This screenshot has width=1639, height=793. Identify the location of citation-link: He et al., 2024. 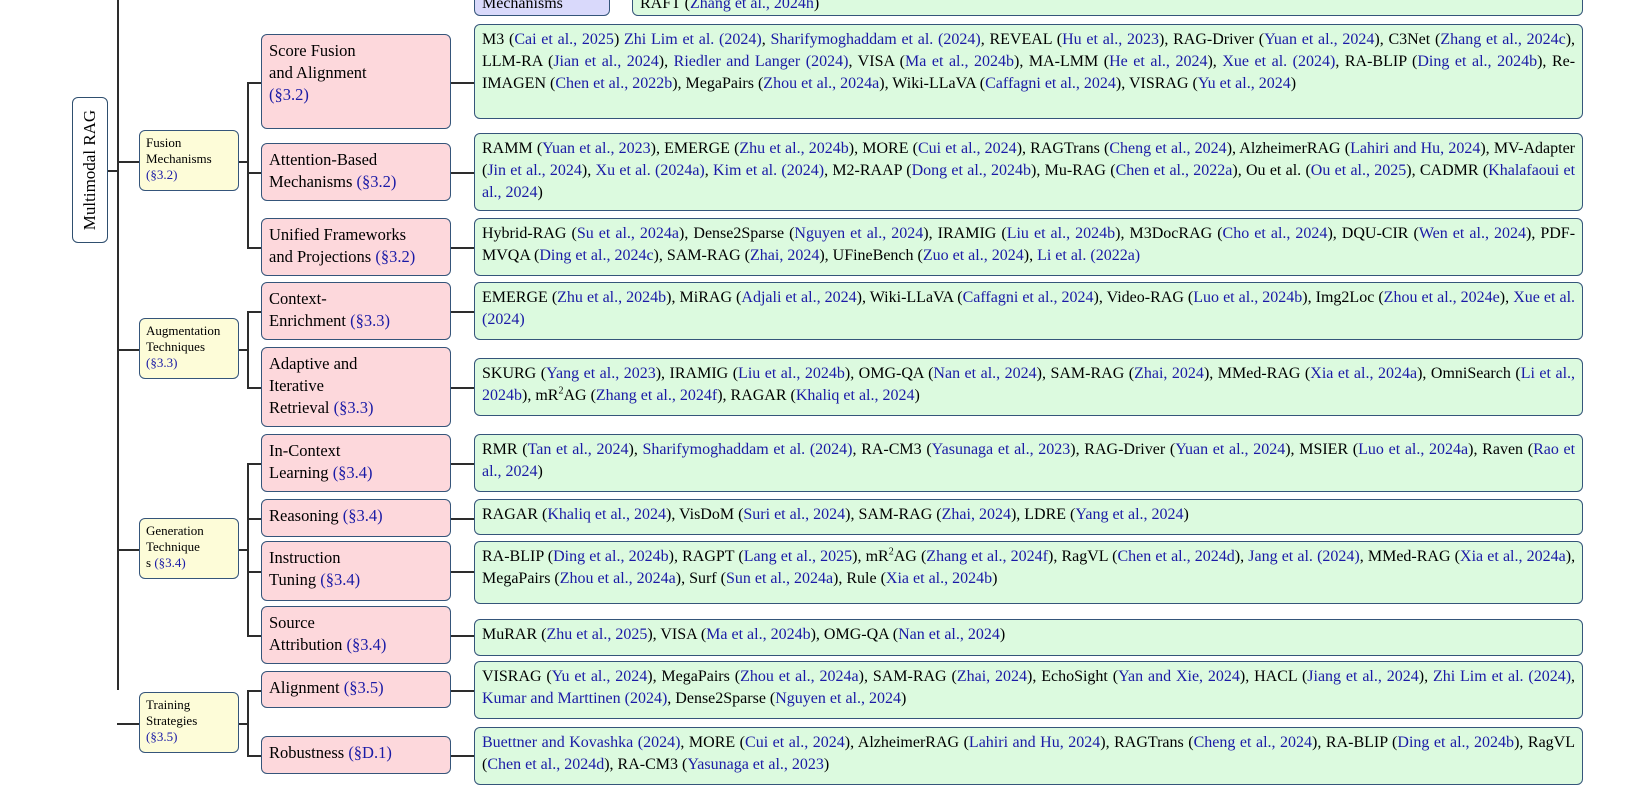
(1158, 61).